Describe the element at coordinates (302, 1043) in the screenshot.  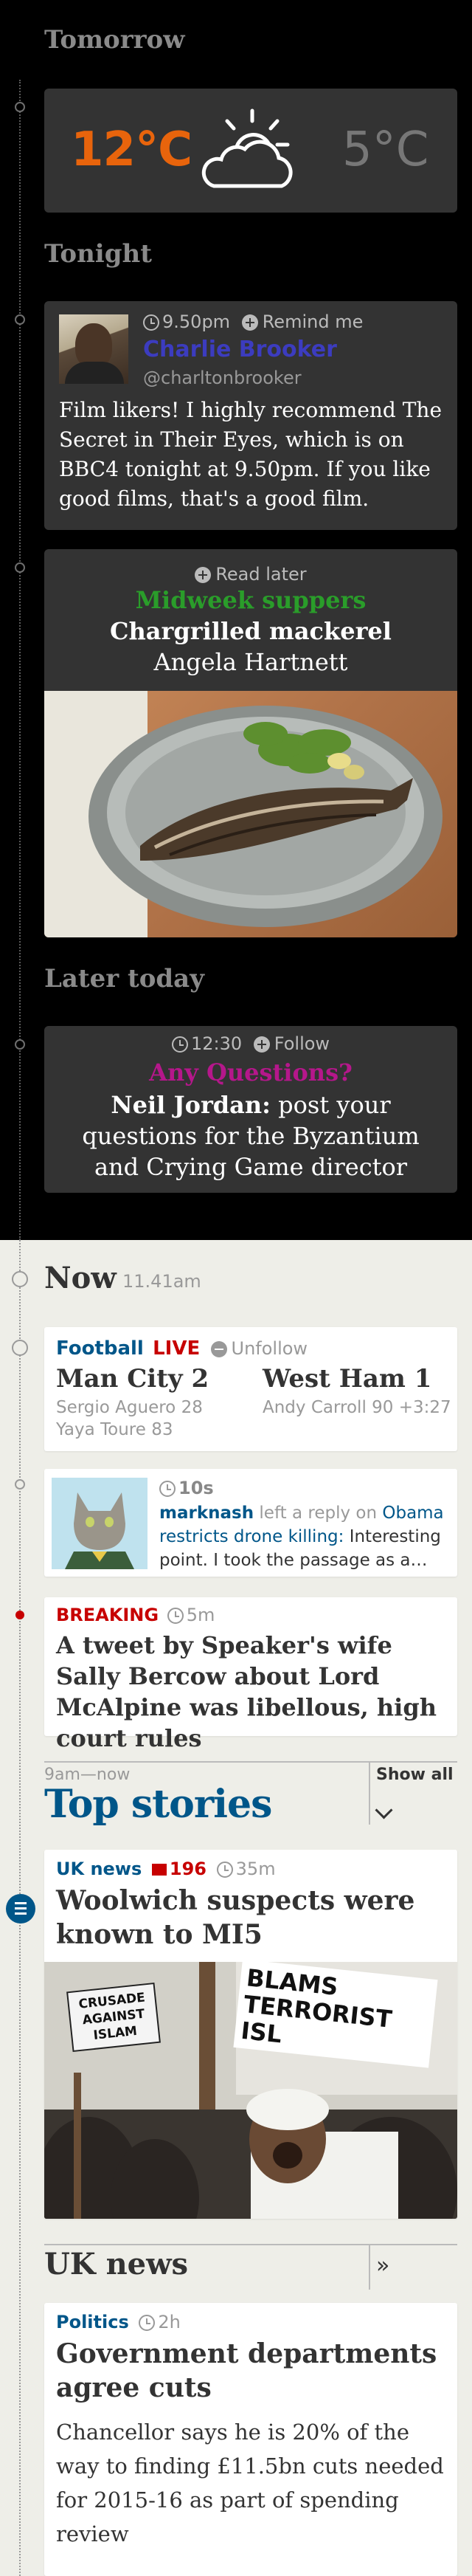
I see `follow-label: Follow` at that location.